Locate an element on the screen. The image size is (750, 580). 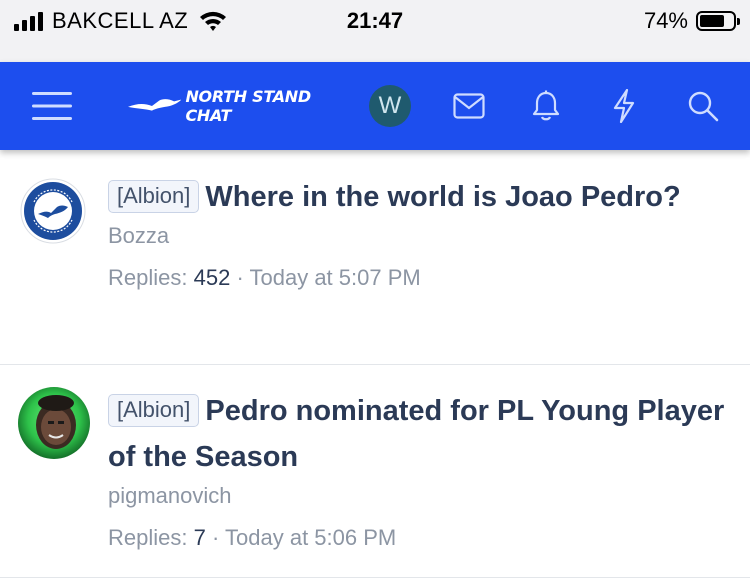
menu-icon is located at coordinates (52, 106).